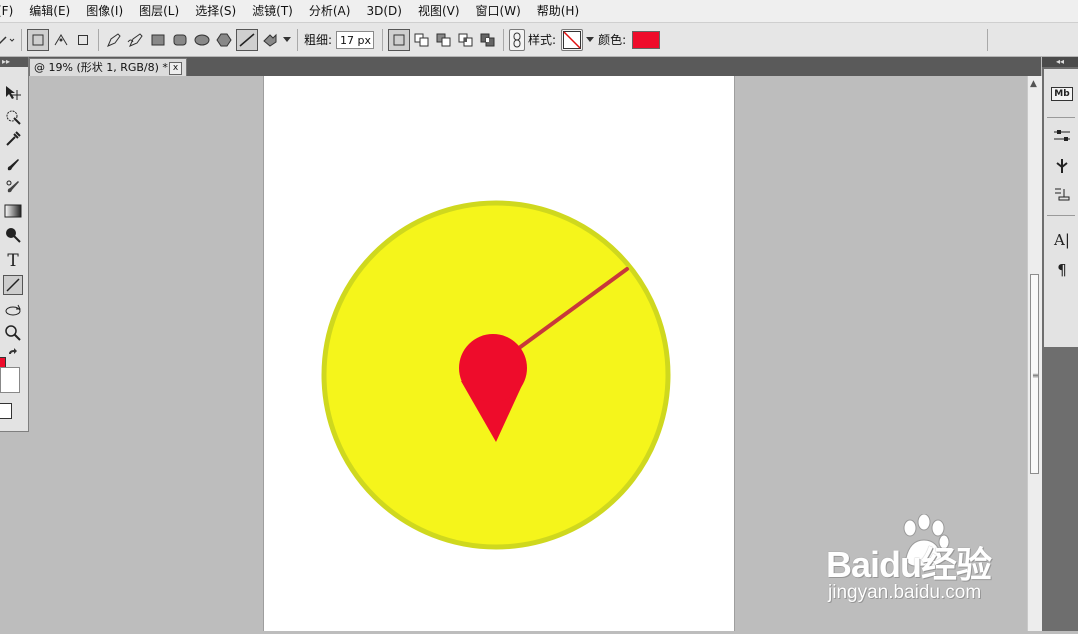 The image size is (1078, 634). I want to click on adjustments-icon, so click(1062, 136).